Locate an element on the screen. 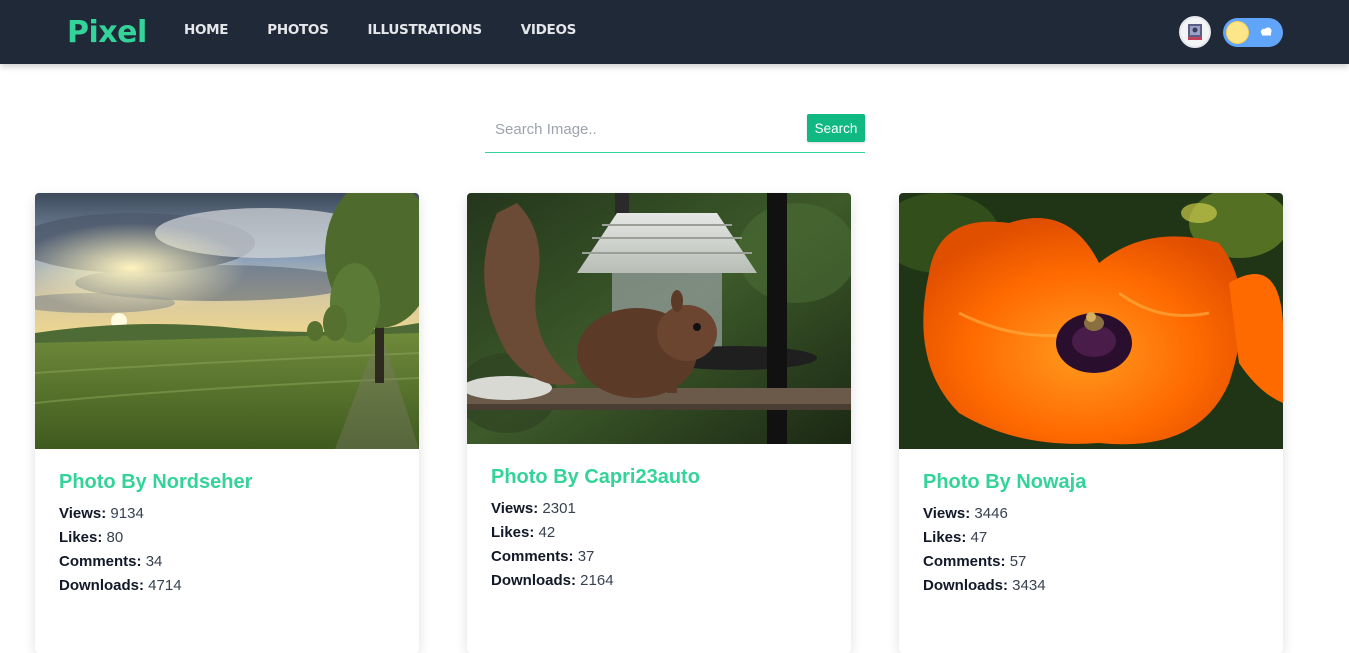 This screenshot has height=653, width=1349. comments-stat: Comments: 57 is located at coordinates (1004, 562).